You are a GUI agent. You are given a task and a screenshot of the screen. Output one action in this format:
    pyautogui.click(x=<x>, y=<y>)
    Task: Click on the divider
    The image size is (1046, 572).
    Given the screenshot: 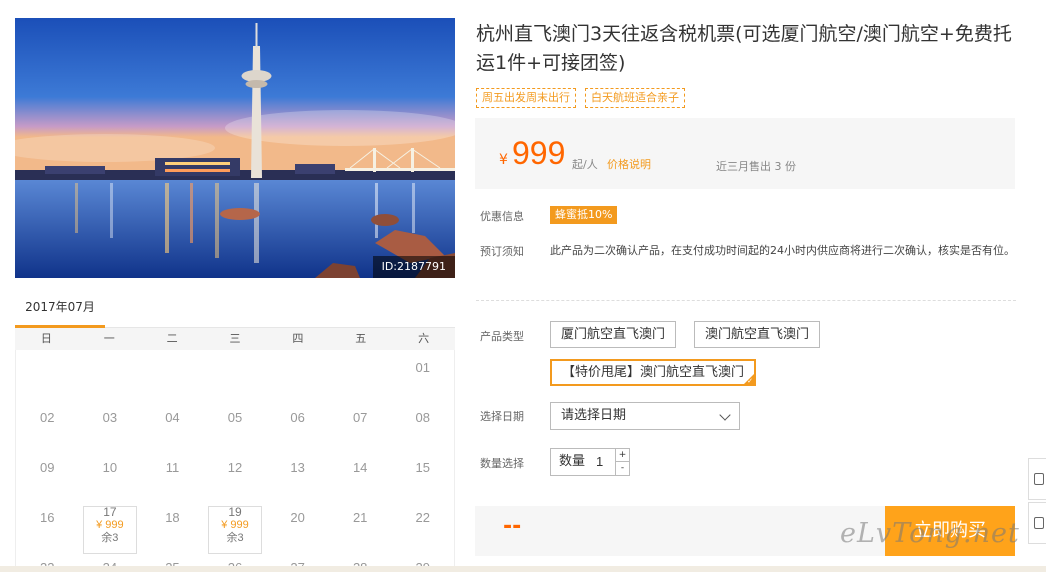 What is the action you would take?
    pyautogui.click(x=746, y=300)
    